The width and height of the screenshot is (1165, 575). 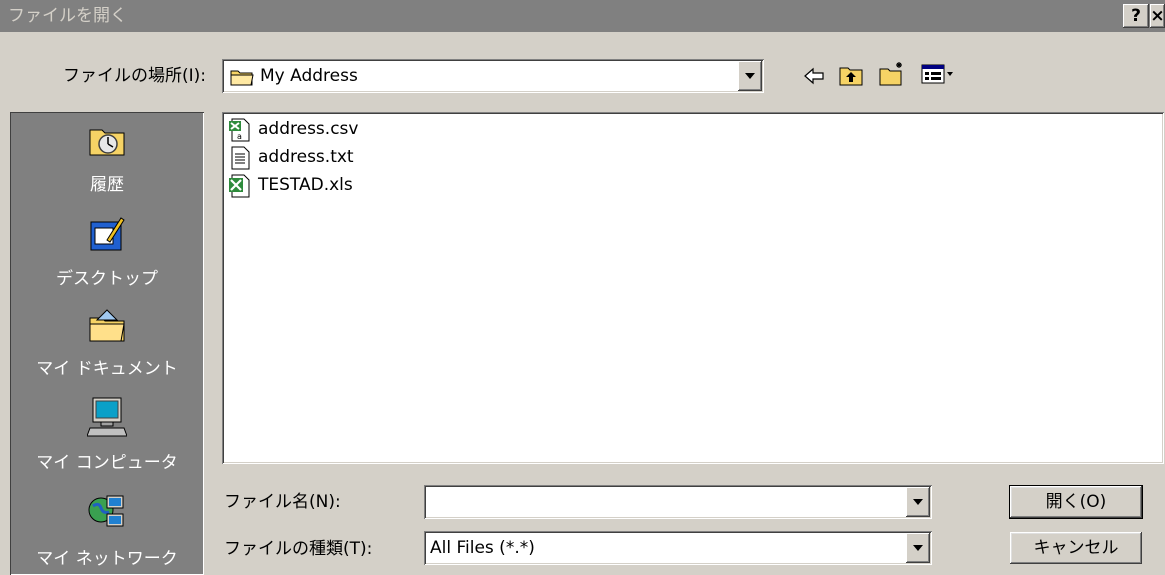 I want to click on filename-label: ファイル名(N):, so click(x=282, y=502).